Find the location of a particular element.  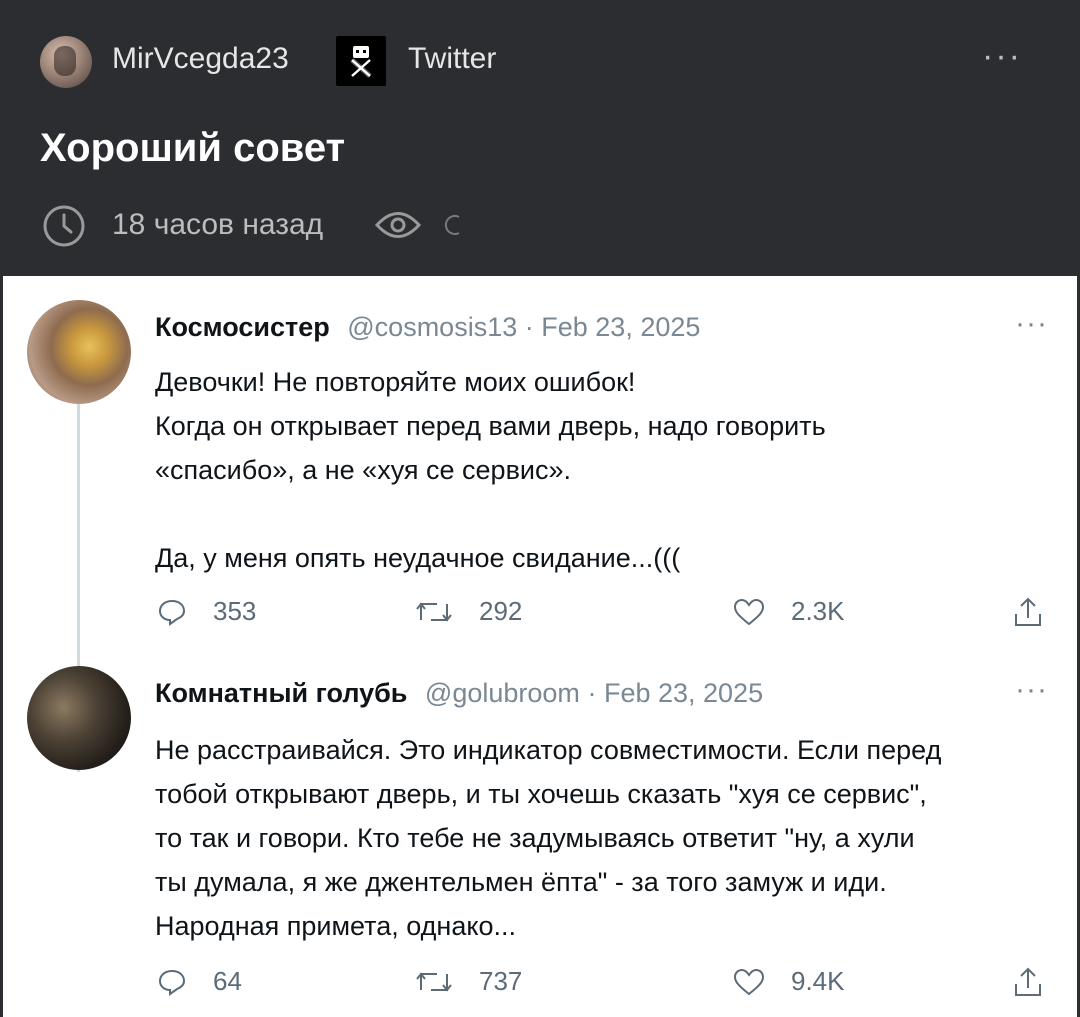

reply-button: 353 is located at coordinates (206, 611).